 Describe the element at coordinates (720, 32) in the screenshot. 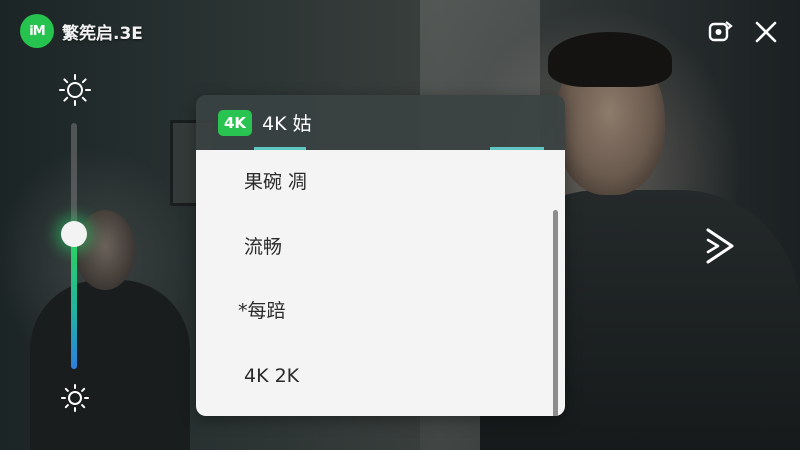

I see `screen-rotate-icon` at that location.